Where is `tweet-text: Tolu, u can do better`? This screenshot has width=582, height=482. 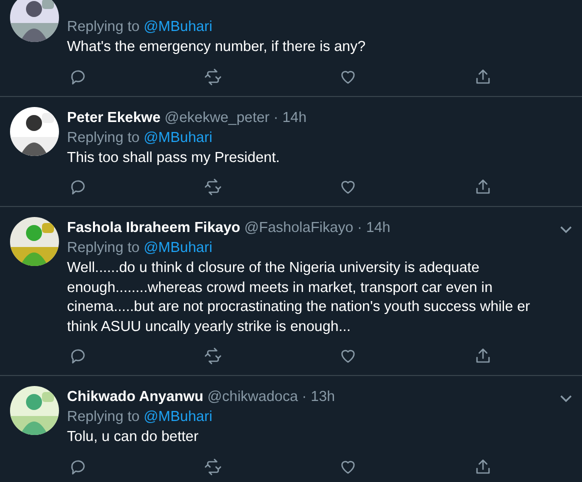
tweet-text: Tolu, u can do better is located at coordinates (133, 437).